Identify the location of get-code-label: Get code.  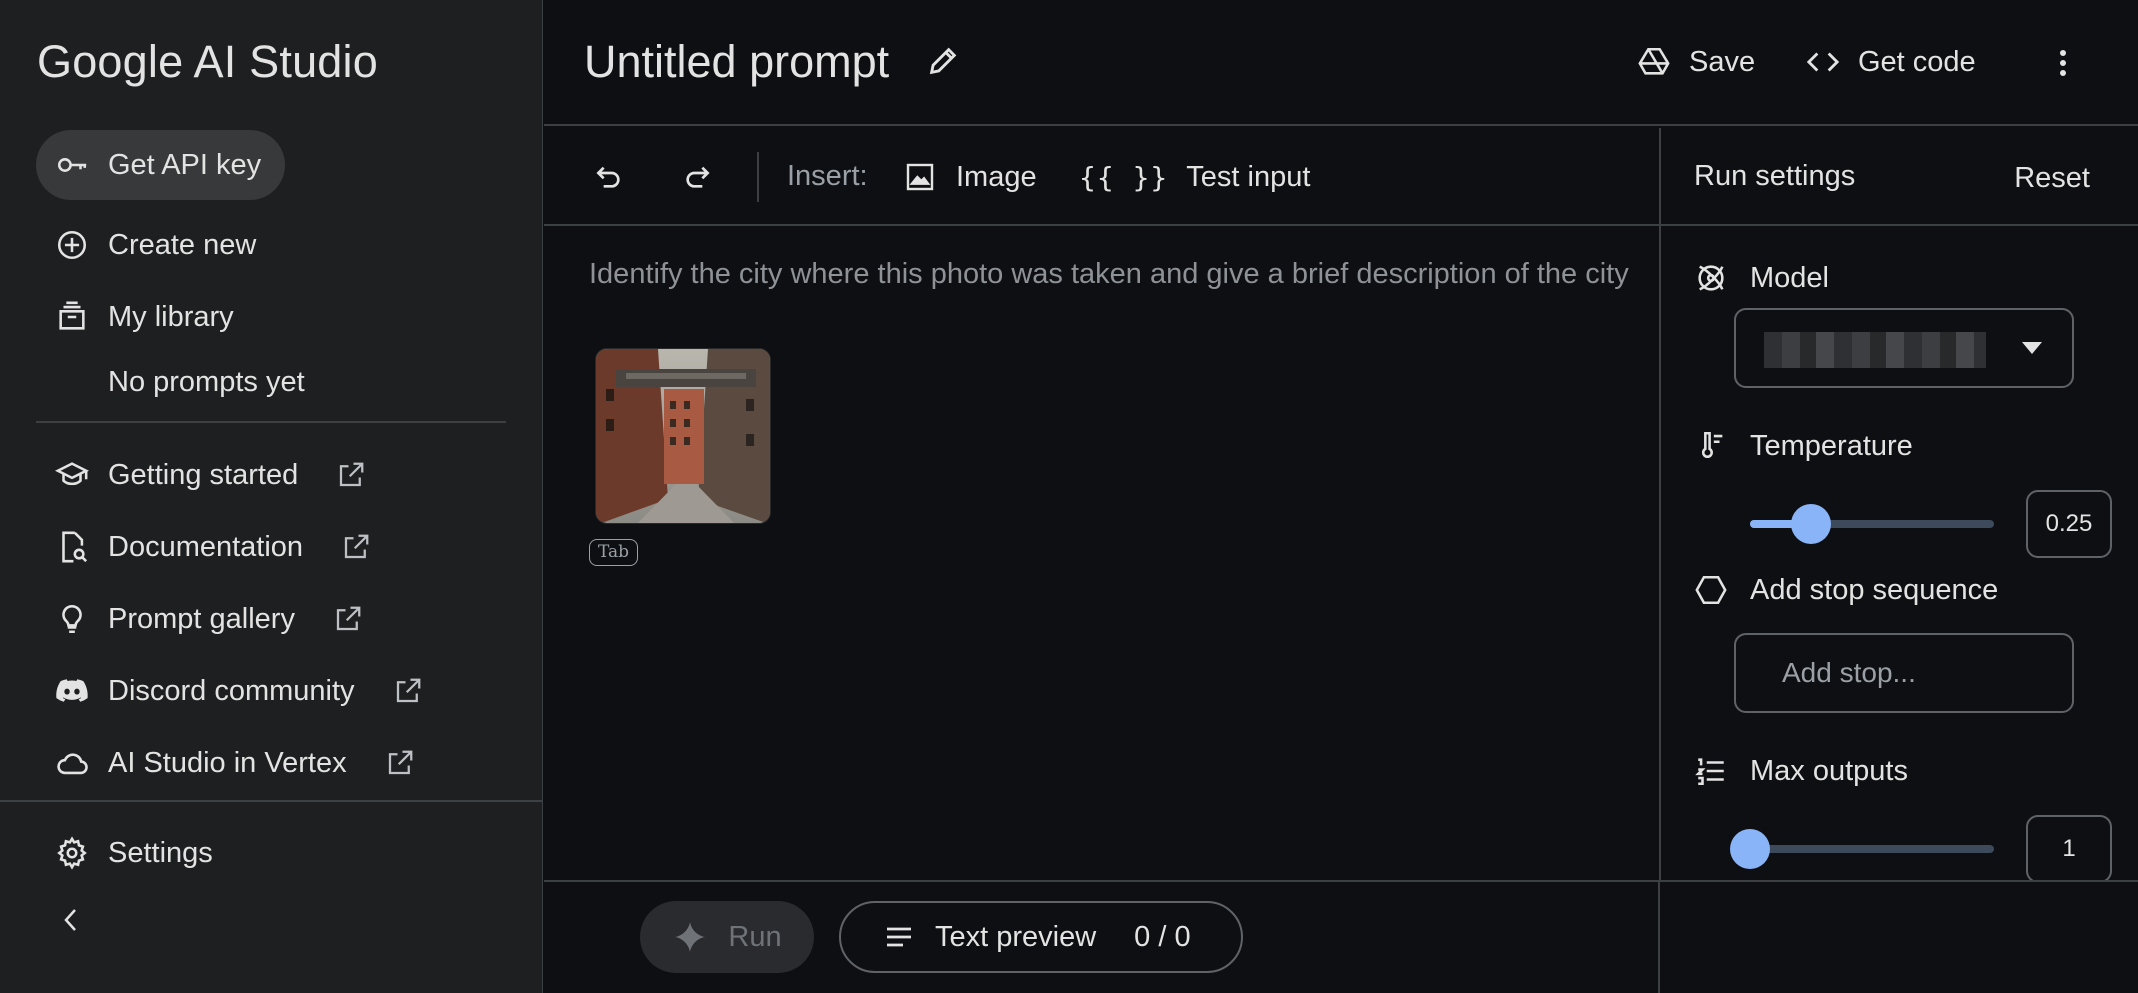
(1917, 61).